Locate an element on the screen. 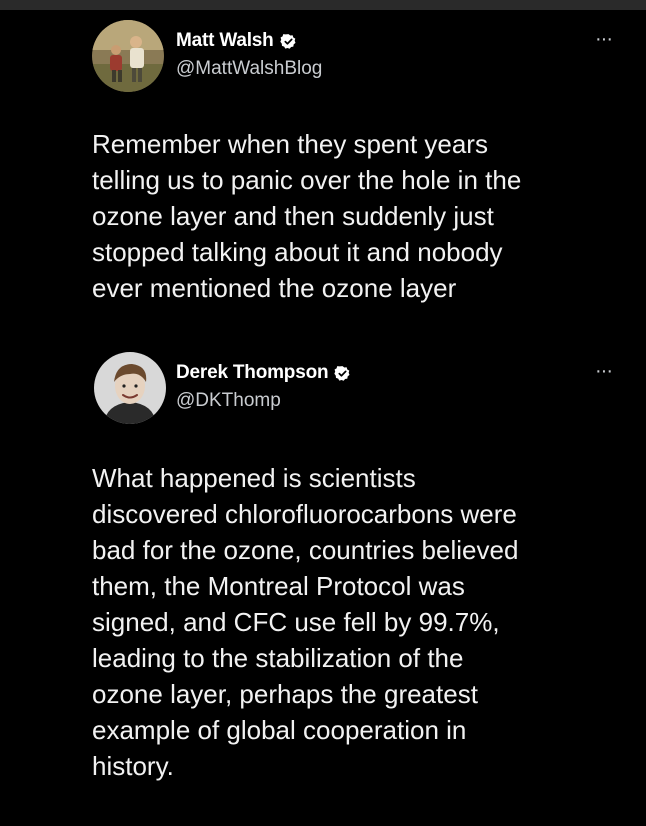 Image resolution: width=646 pixels, height=826 pixels. avatar-photo-portrait-icon is located at coordinates (130, 388).